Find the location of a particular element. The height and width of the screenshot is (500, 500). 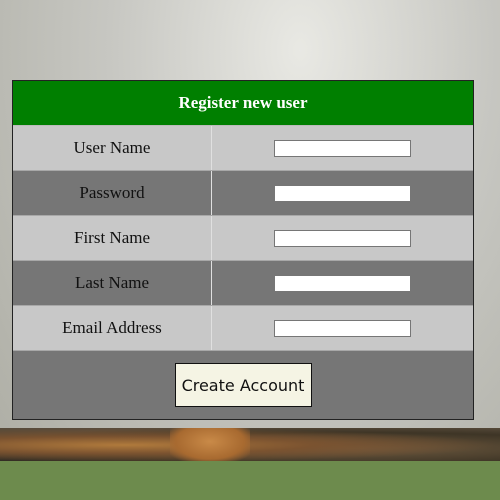

password-cell is located at coordinates (342, 193).